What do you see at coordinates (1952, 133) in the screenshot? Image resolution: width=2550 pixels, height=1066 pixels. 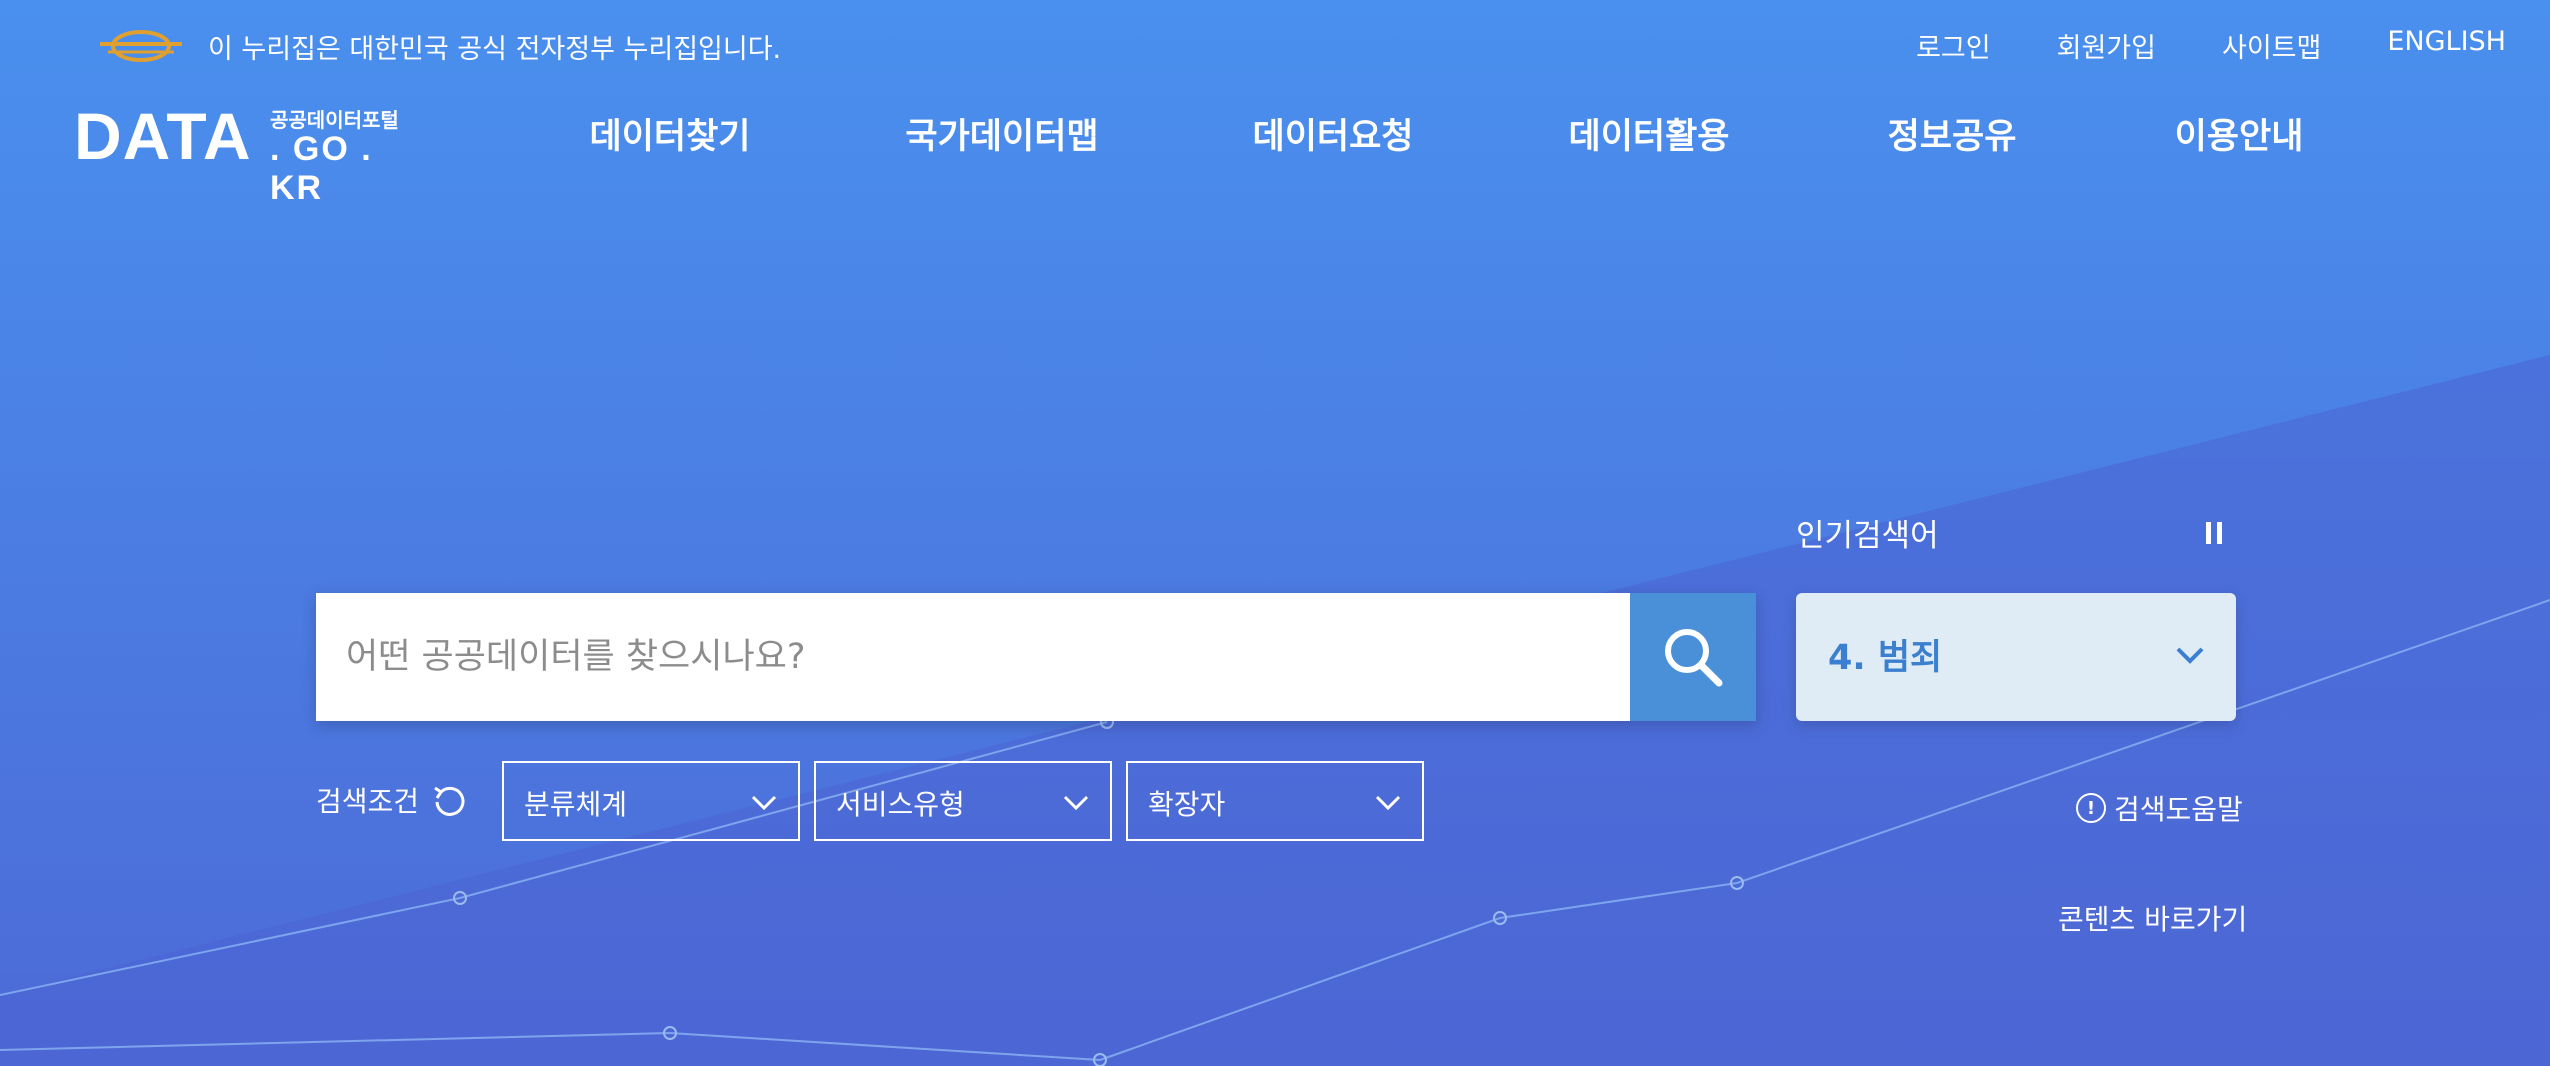 I see `nav-item-info-share: 정보공유` at bounding box center [1952, 133].